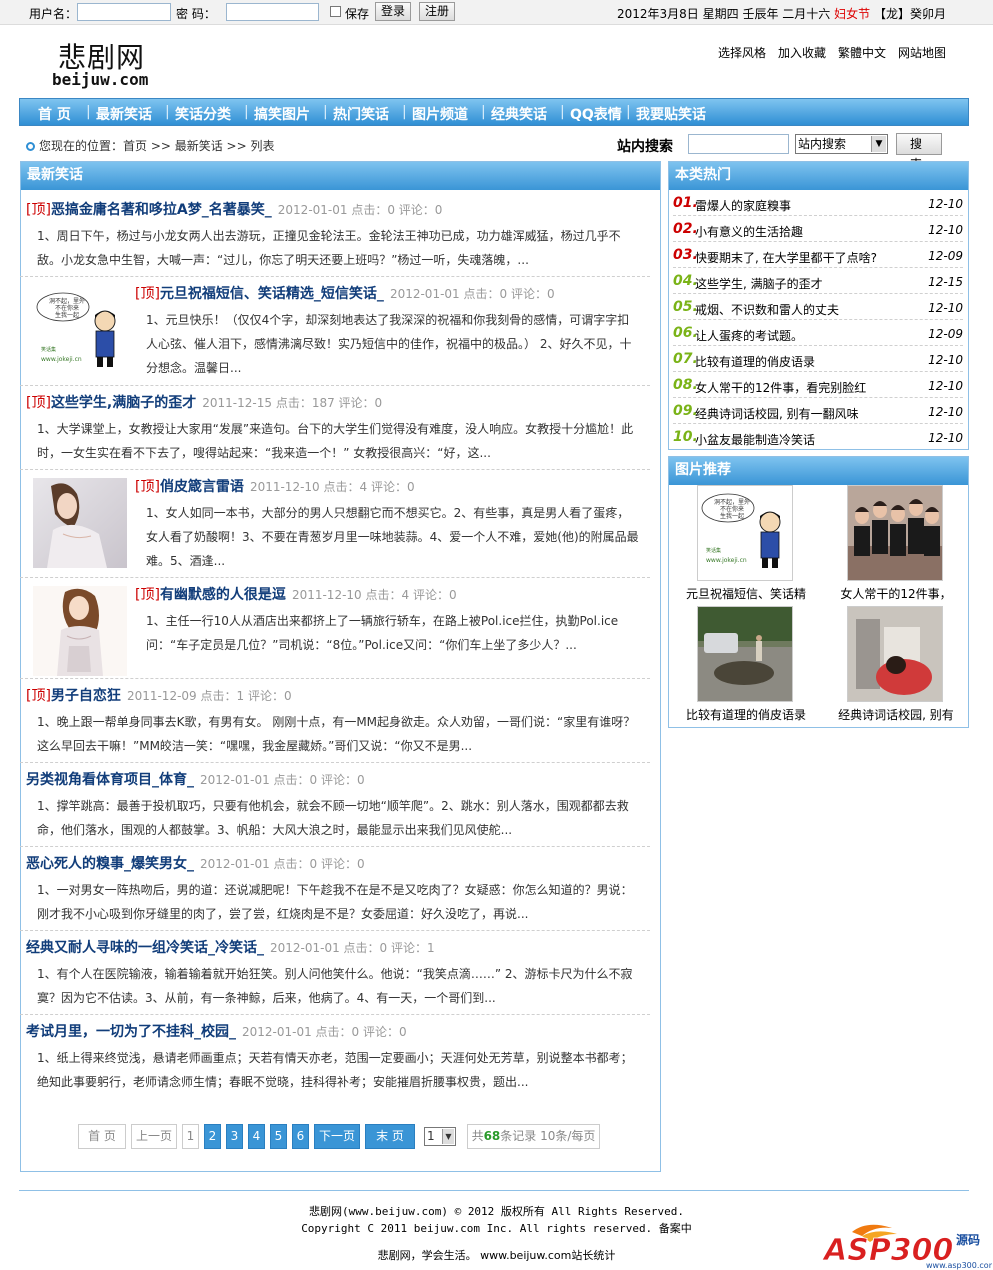 The image size is (993, 1270). Describe the element at coordinates (743, 205) in the screenshot. I see `hot-item-title: 雷爆人的家庭糗事` at that location.